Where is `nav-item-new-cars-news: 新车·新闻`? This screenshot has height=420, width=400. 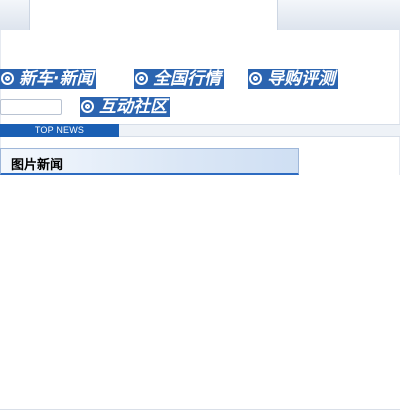
nav-item-new-cars-news: 新车·新闻 is located at coordinates (48, 79).